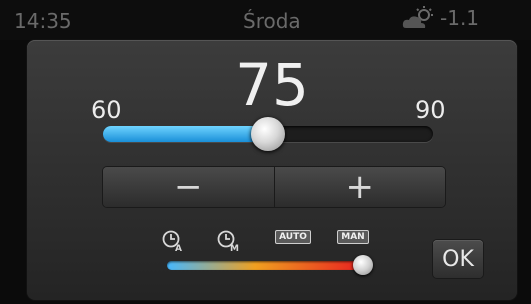 This screenshot has width=531, height=304. What do you see at coordinates (460, 18) in the screenshot?
I see `status-temperature: -1.1` at bounding box center [460, 18].